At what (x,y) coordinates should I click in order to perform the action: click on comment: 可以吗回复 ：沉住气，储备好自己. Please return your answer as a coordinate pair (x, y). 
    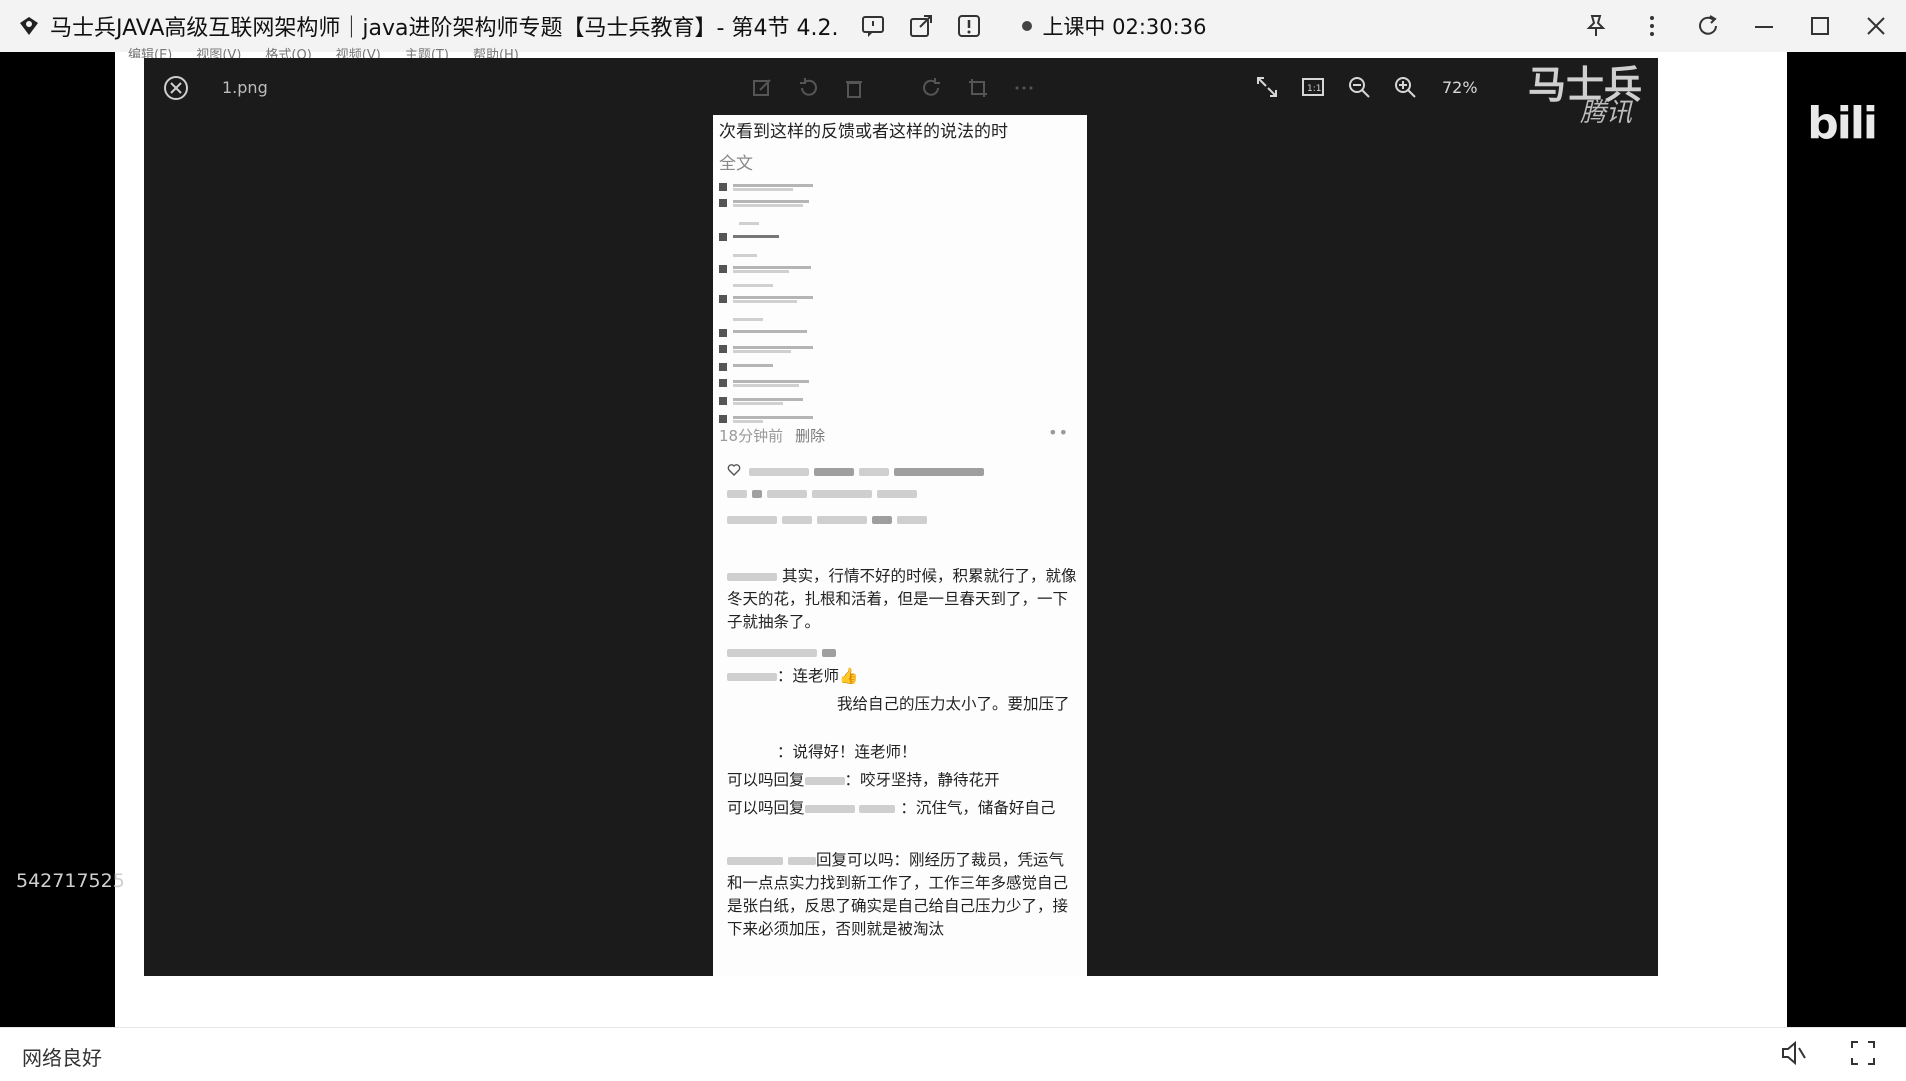
    Looking at the image, I should click on (902, 808).